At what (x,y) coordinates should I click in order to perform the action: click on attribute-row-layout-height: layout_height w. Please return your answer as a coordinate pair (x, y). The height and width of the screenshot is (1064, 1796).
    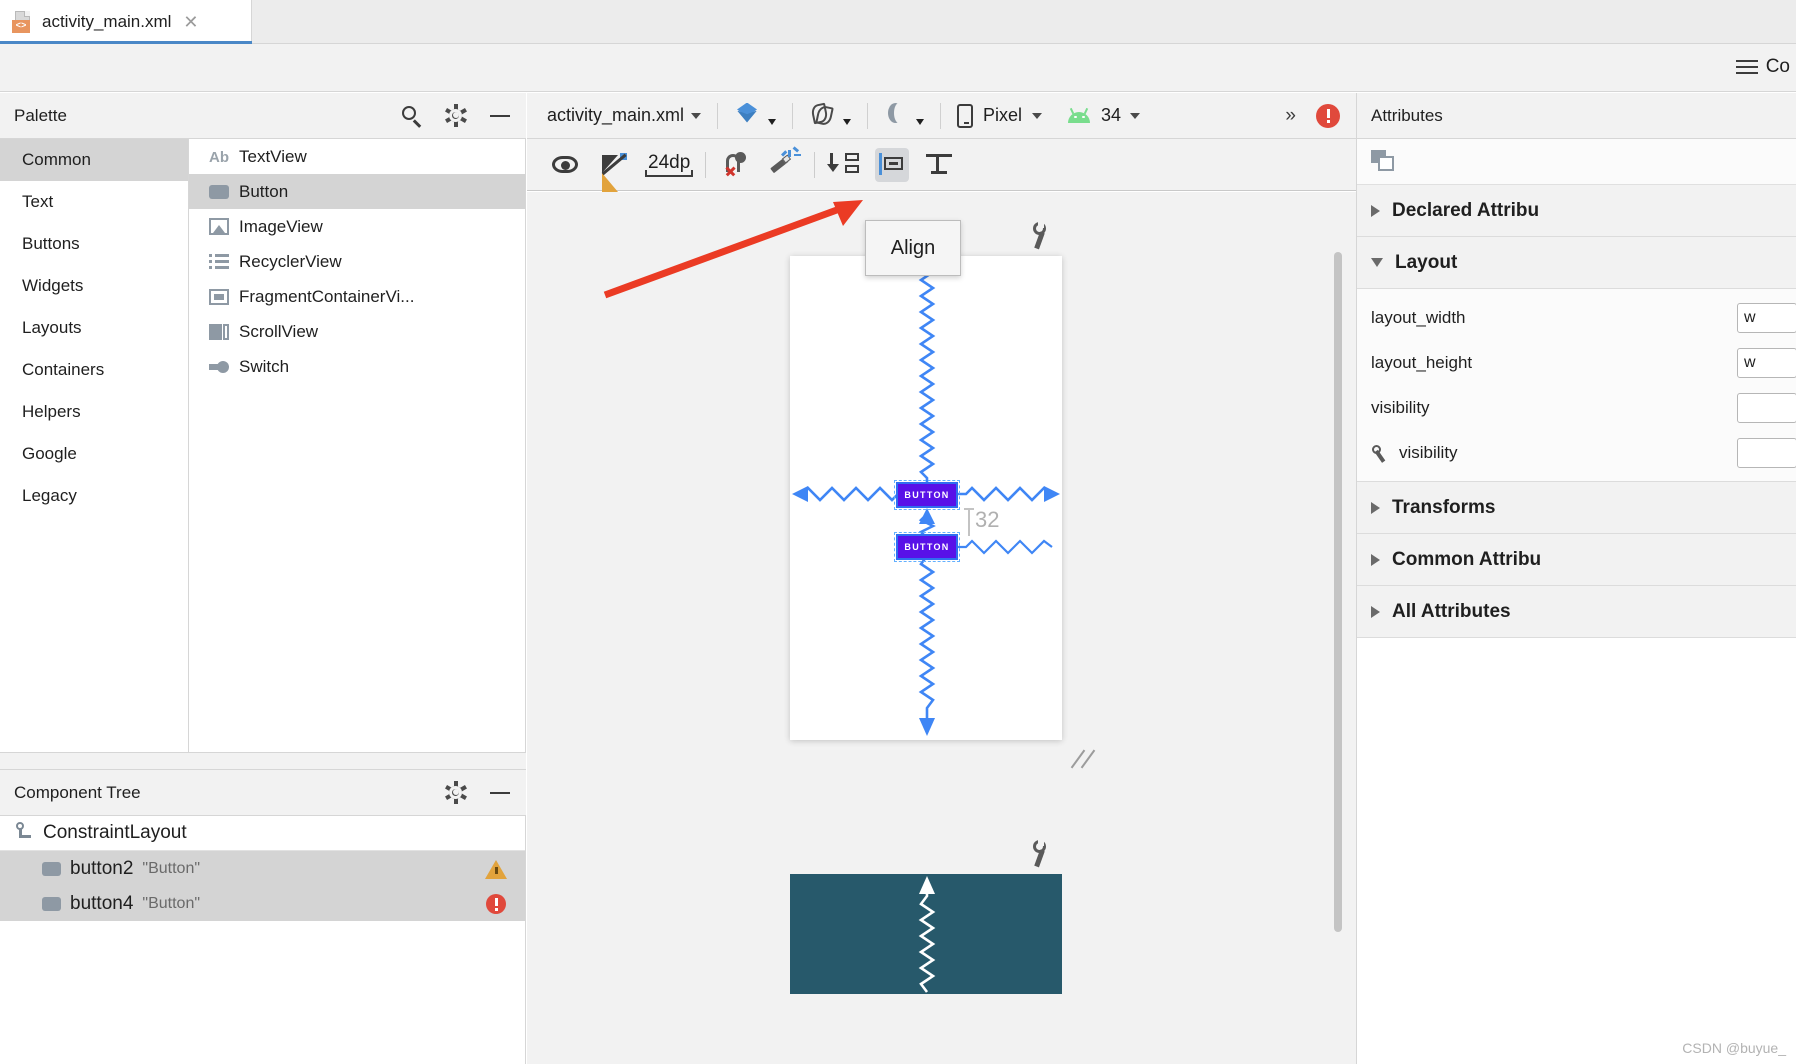
    Looking at the image, I should click on (1576, 362).